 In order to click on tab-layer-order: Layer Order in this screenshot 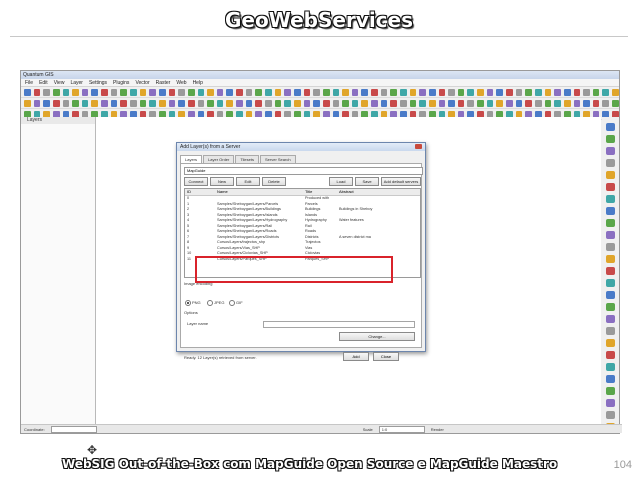, I will do `click(219, 159)`.